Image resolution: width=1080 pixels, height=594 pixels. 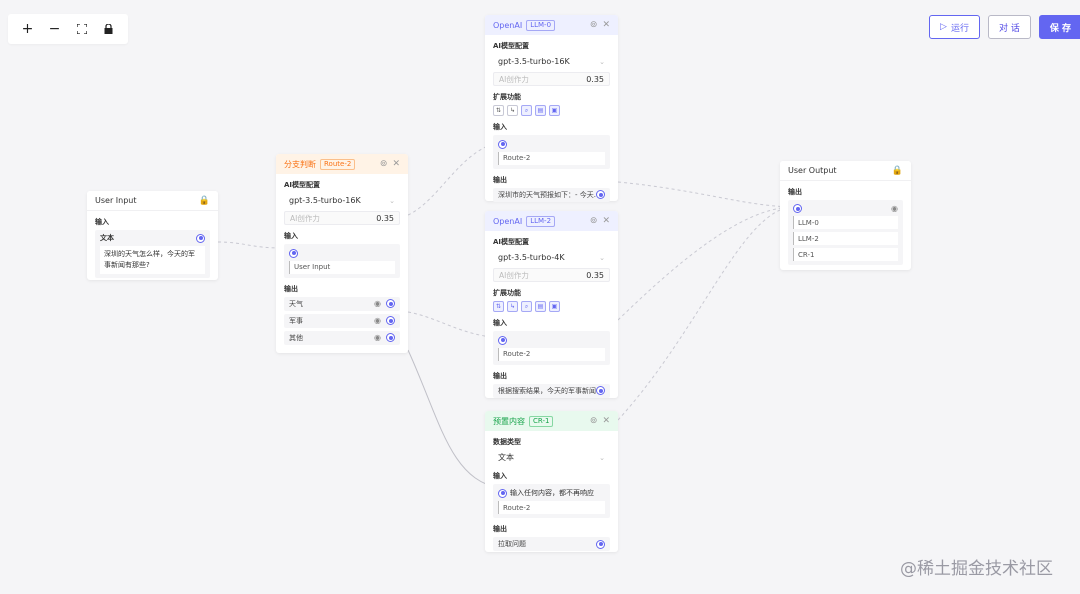 What do you see at coordinates (250, 245) in the screenshot?
I see `edge-userinput-route` at bounding box center [250, 245].